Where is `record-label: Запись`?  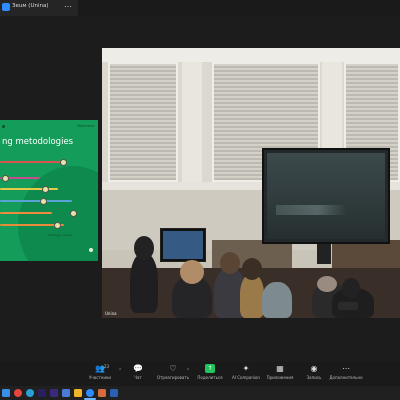
record-label: Запись is located at coordinates (314, 377).